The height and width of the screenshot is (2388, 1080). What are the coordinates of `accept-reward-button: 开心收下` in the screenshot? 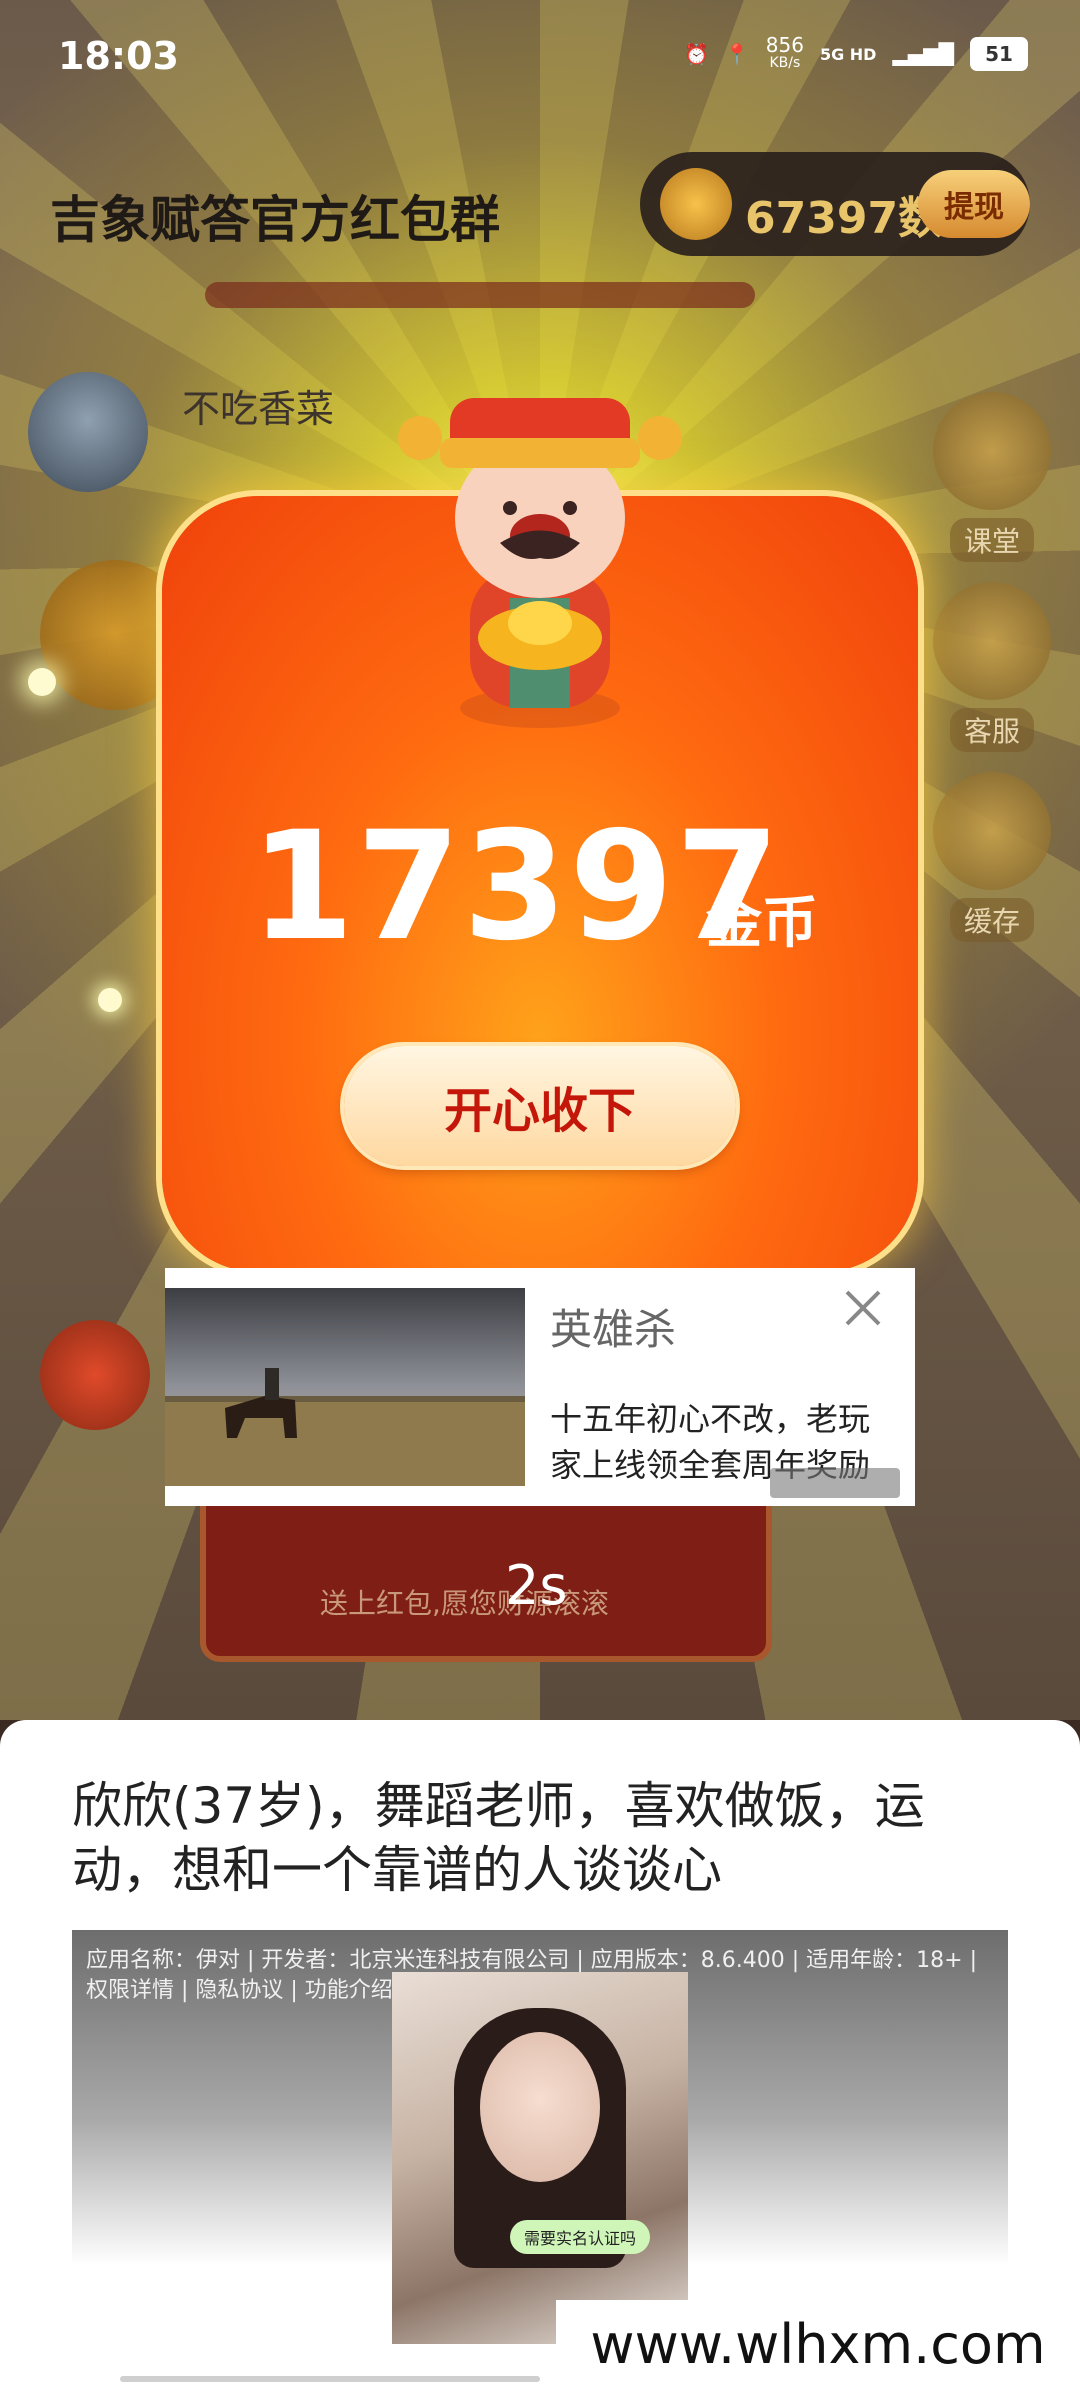 It's located at (540, 1106).